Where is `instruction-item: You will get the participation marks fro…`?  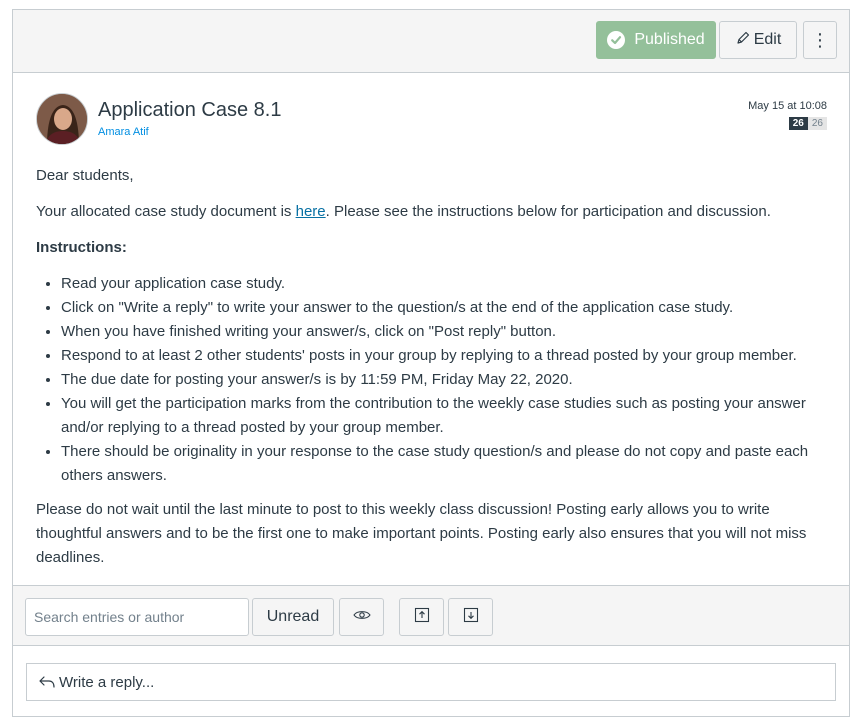
instruction-item: You will get the participation marks fro… is located at coordinates (448, 416).